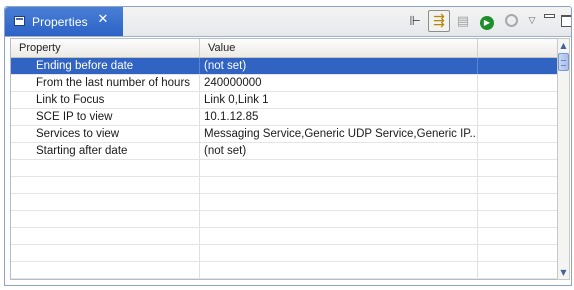  I want to click on property-name: Services to view, so click(105, 134).